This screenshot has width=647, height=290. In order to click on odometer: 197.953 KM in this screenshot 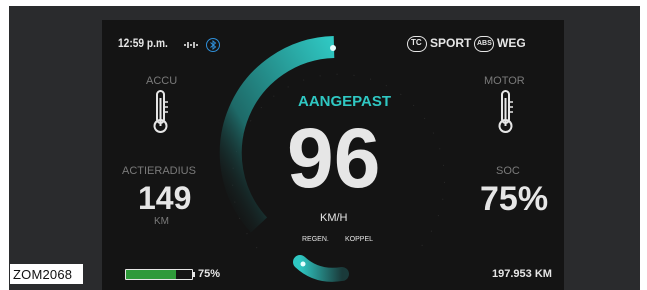, I will do `click(522, 274)`.